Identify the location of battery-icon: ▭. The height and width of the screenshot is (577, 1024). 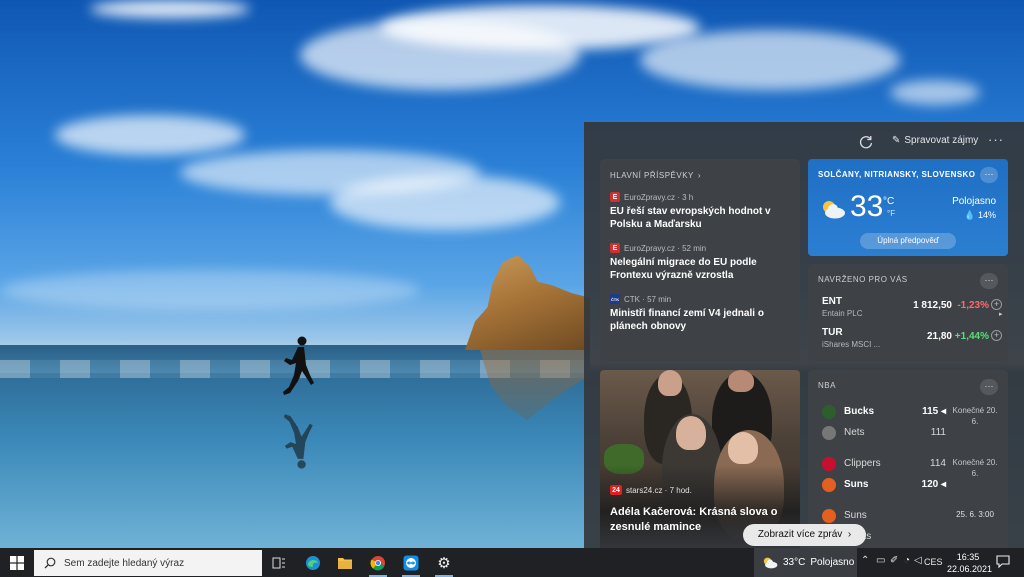
(880, 560).